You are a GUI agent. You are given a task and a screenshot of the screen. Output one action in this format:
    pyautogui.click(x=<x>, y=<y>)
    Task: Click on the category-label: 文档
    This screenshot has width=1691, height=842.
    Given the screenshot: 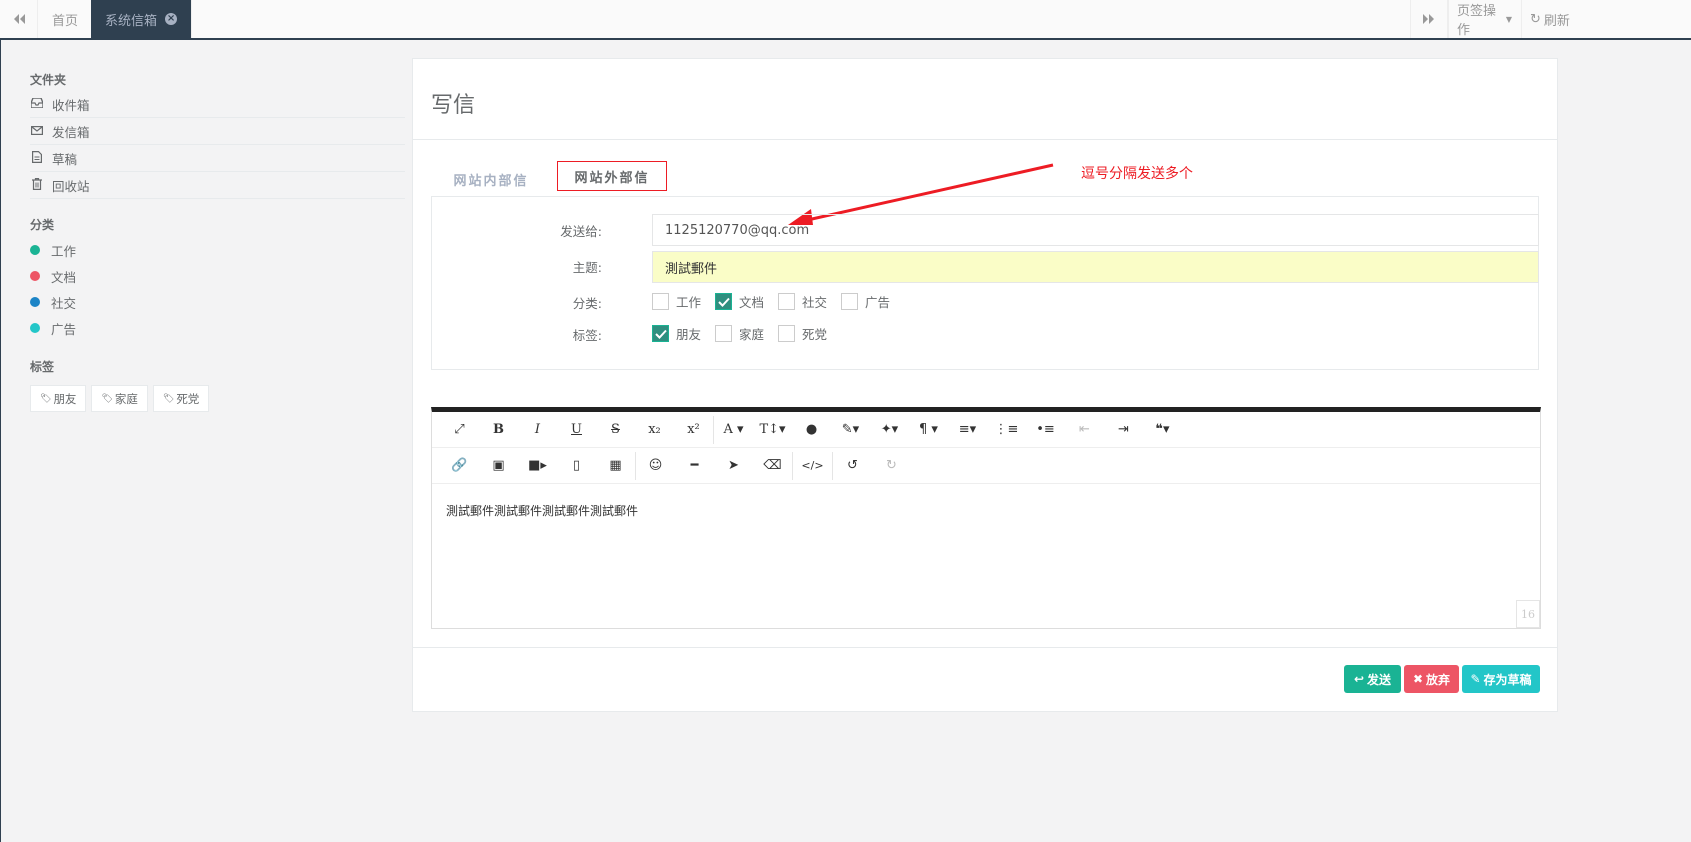 What is the action you would take?
    pyautogui.click(x=64, y=277)
    